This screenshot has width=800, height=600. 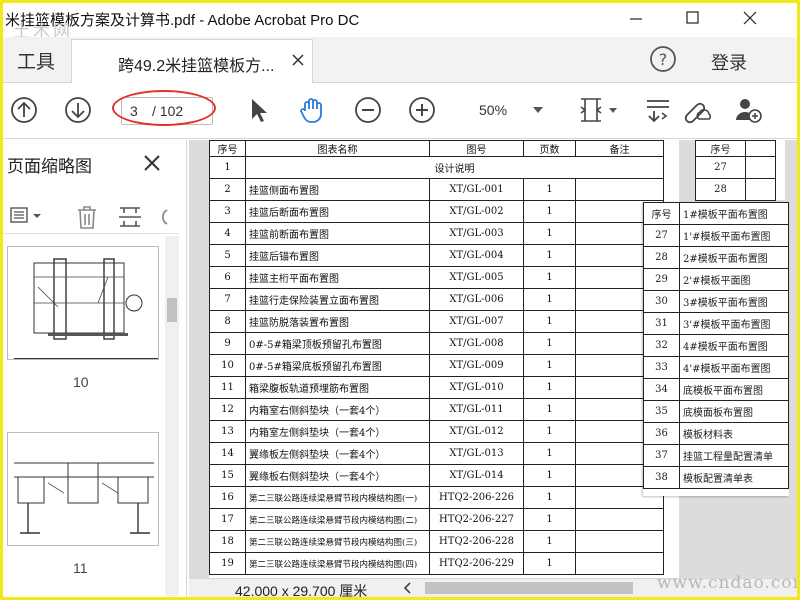 I want to click on row-number: 2, so click(x=227, y=189).